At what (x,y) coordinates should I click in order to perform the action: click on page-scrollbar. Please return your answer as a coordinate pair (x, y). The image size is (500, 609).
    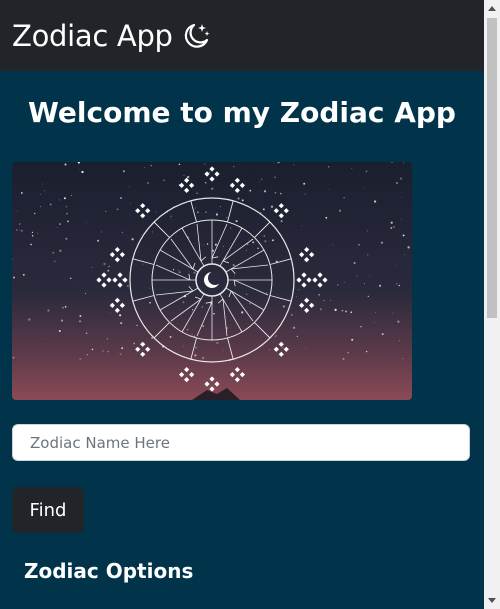
    Looking at the image, I should click on (492, 304).